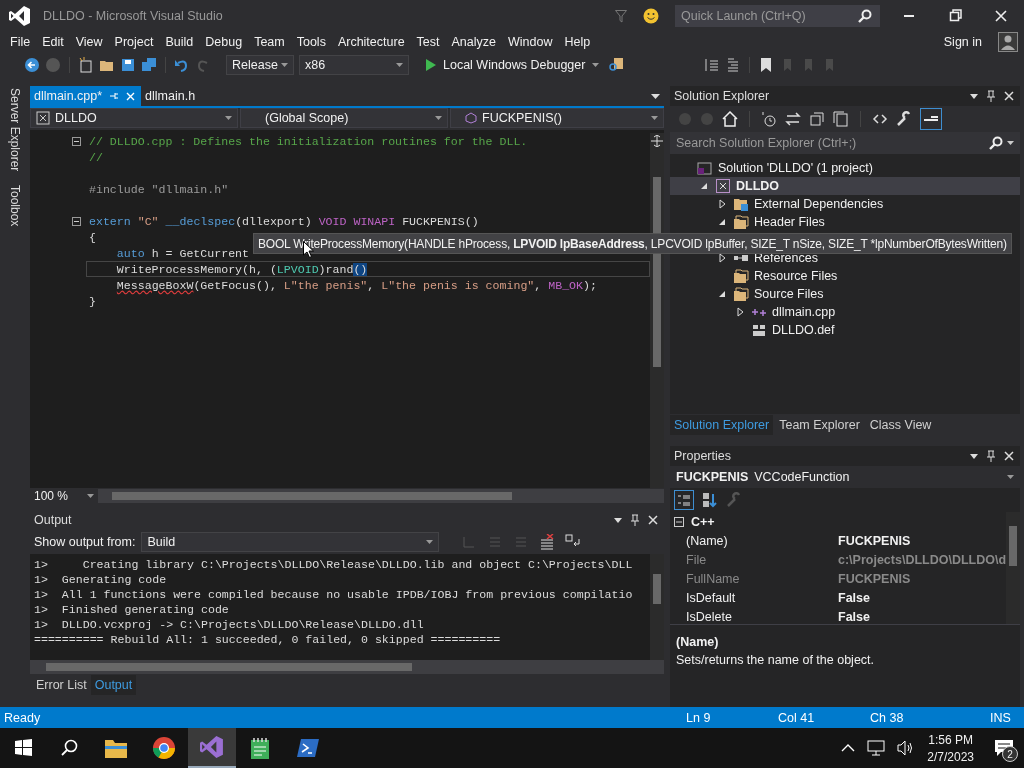  What do you see at coordinates (845, 276) in the screenshot?
I see `tree-item: Resource Files` at bounding box center [845, 276].